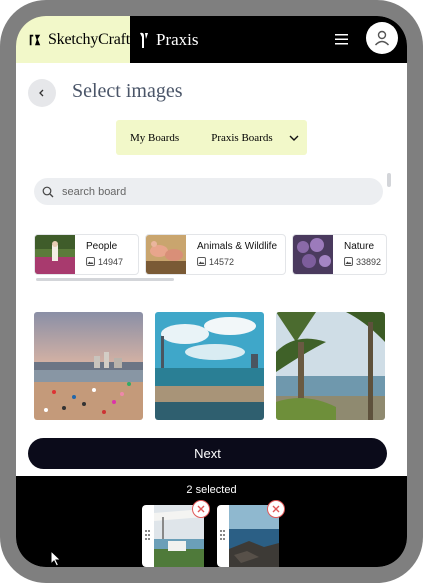 The width and height of the screenshot is (423, 583). What do you see at coordinates (177, 39) in the screenshot?
I see `brand-right-label: Praxis` at bounding box center [177, 39].